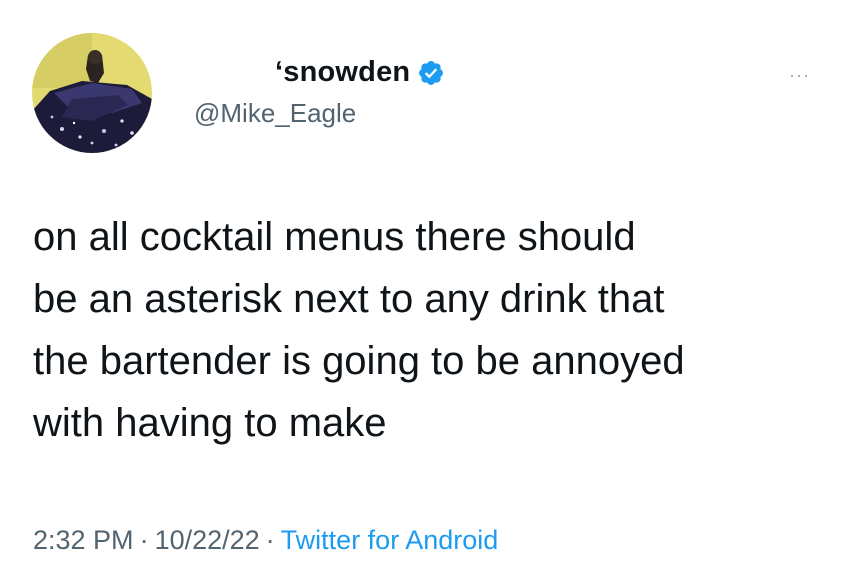 This screenshot has width=850, height=578. Describe the element at coordinates (359, 361) in the screenshot. I see `tweet-text-line: the bartender is going to be annoyed` at that location.